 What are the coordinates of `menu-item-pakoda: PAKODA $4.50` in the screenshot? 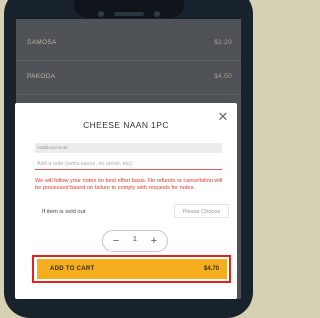 It's located at (128, 78).